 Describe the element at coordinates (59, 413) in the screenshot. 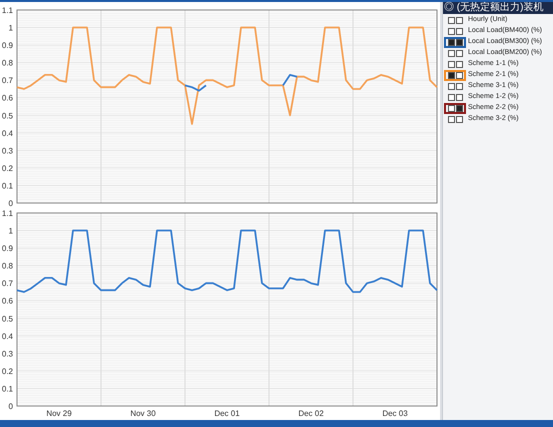

I see `axis-label: Nov 29` at that location.